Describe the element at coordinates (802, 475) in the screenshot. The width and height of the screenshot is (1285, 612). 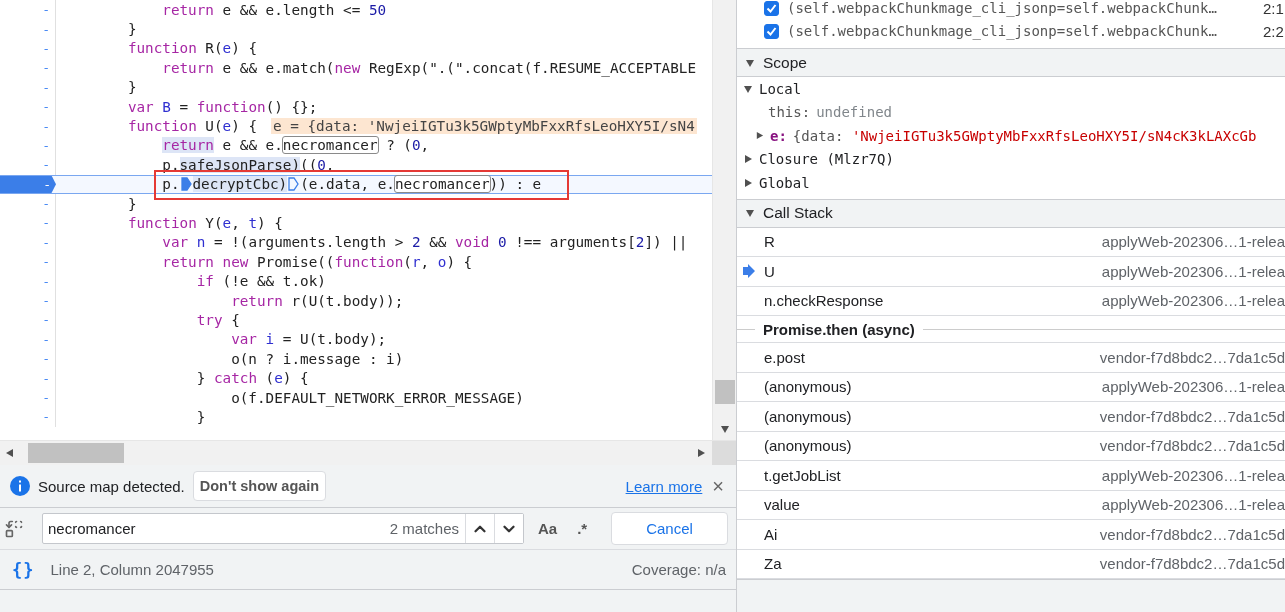
I see `frame-name: t.getJobList` at that location.